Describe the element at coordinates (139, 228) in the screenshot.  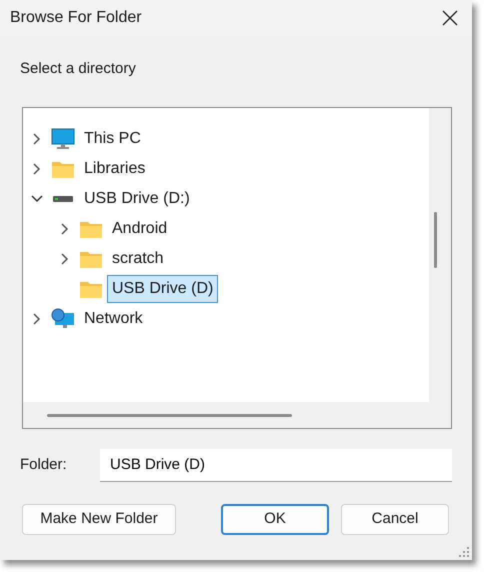
I see `tree-item: Android` at that location.